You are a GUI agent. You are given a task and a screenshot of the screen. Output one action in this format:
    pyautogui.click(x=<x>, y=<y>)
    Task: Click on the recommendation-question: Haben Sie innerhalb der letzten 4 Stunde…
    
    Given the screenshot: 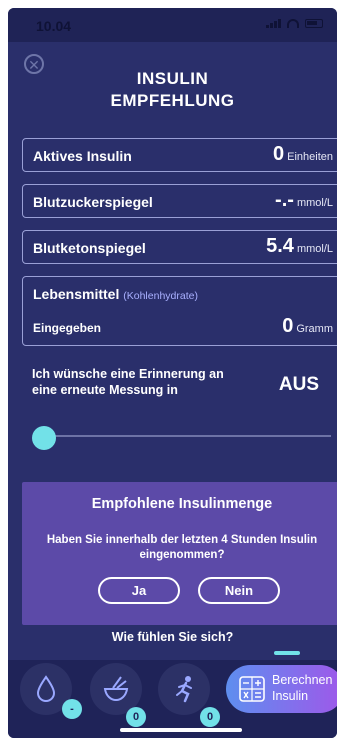 What is the action you would take?
    pyautogui.click(x=182, y=547)
    